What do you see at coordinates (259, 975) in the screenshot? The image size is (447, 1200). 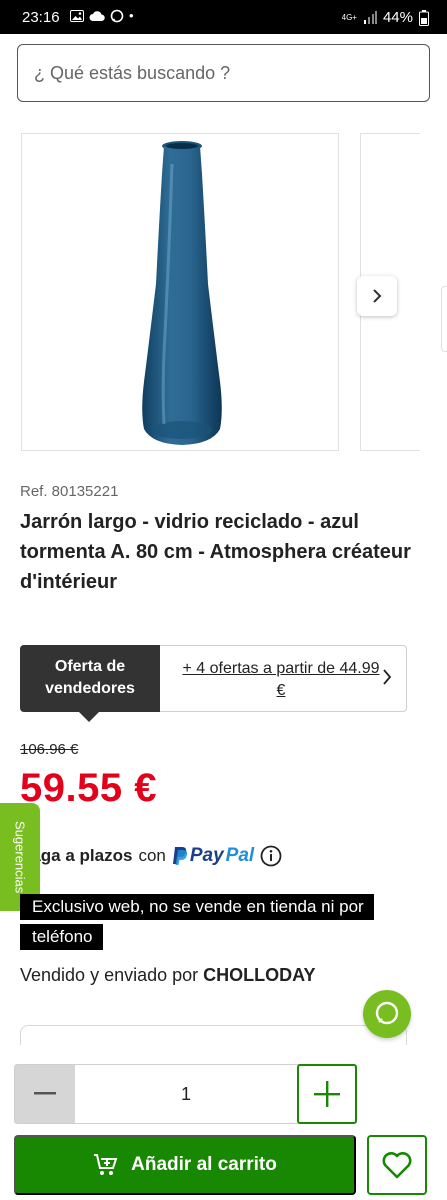 I see `seller-name: CHOLLODAY` at bounding box center [259, 975].